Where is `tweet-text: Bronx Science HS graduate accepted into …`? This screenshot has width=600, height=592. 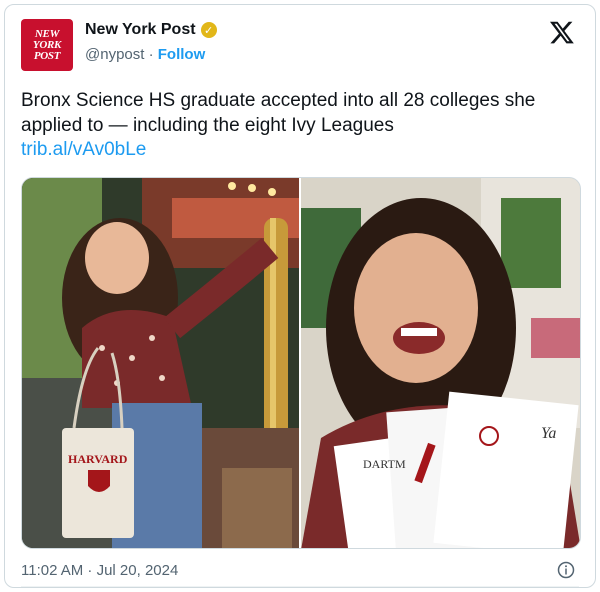
tweet-text: Bronx Science HS graduate accepted into … is located at coordinates (278, 113).